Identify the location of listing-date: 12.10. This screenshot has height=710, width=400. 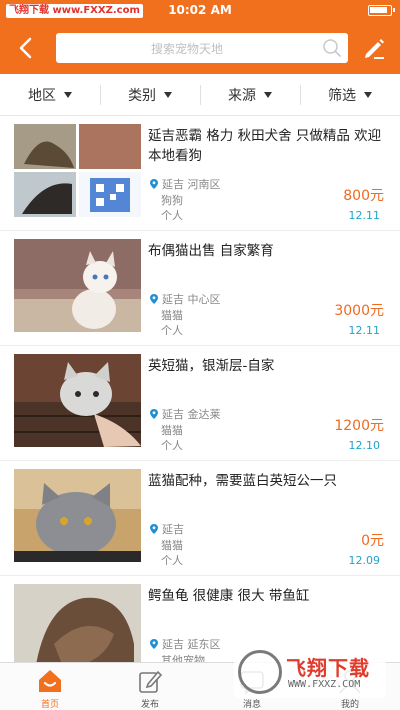
(364, 445).